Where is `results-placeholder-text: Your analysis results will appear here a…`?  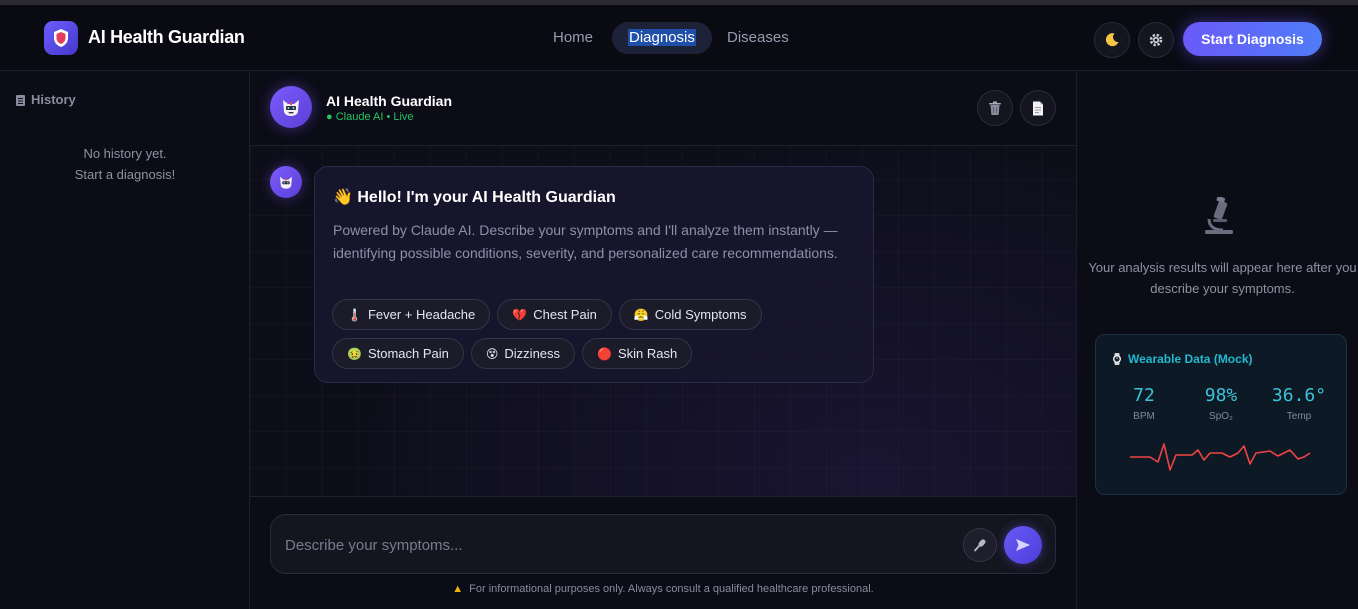
results-placeholder-text: Your analysis results will appear here a… is located at coordinates (1222, 278).